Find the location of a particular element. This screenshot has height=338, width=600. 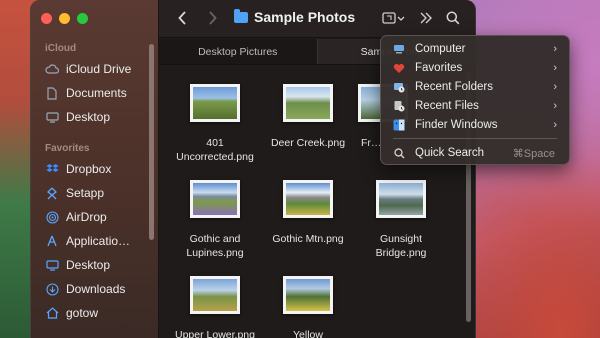

window-controls is located at coordinates (64, 18).